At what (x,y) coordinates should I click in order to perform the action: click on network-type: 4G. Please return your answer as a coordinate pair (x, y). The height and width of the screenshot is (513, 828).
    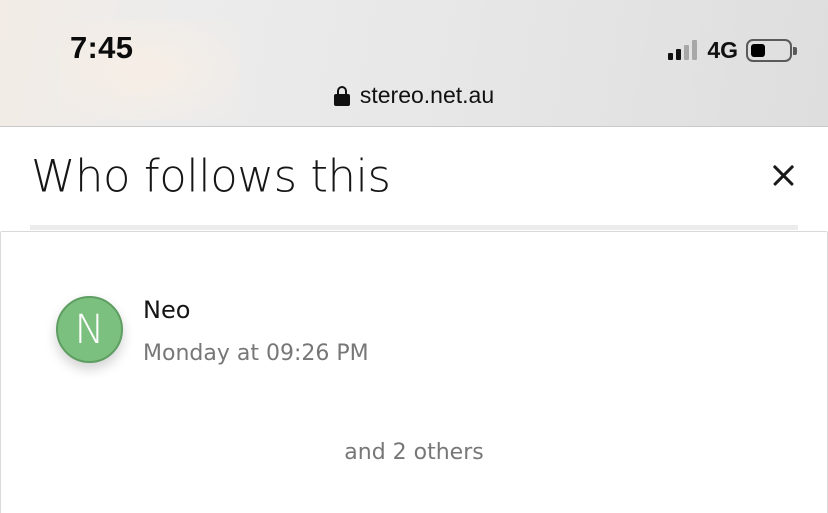
    Looking at the image, I should click on (722, 49).